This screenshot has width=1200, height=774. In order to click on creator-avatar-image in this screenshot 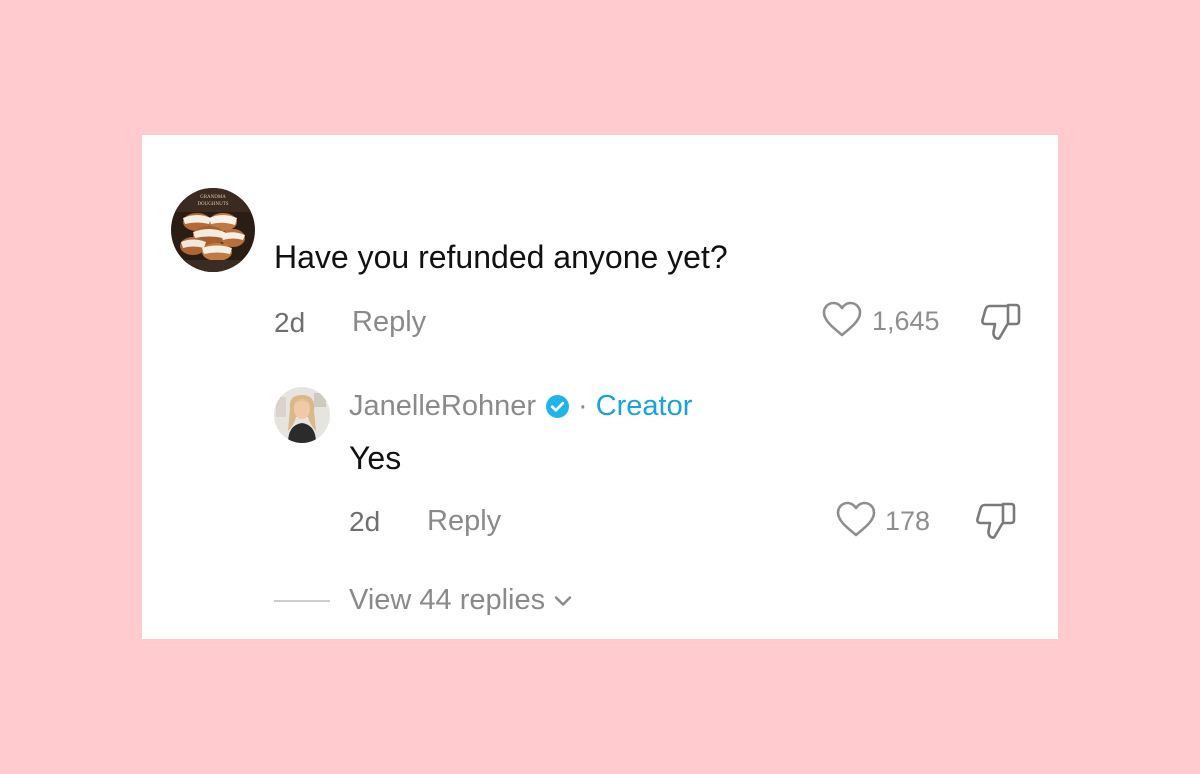, I will do `click(302, 415)`.